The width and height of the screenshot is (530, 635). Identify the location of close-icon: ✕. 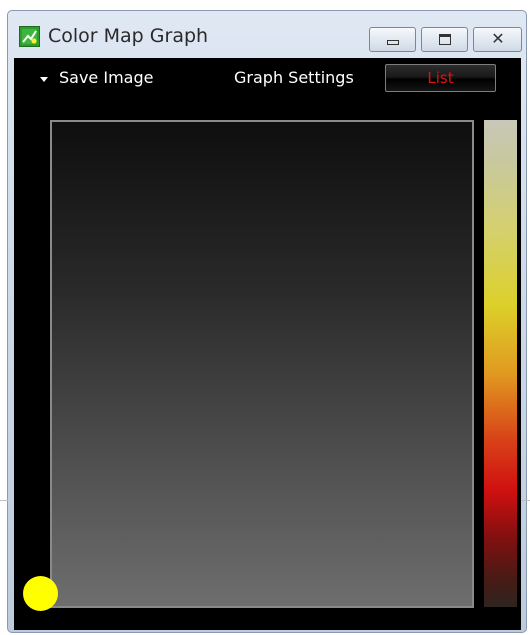
(498, 38).